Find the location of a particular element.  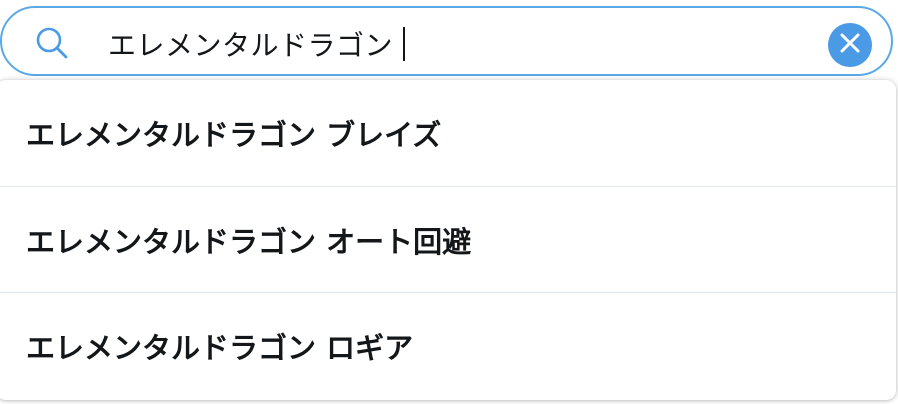

text-caret is located at coordinates (404, 44).